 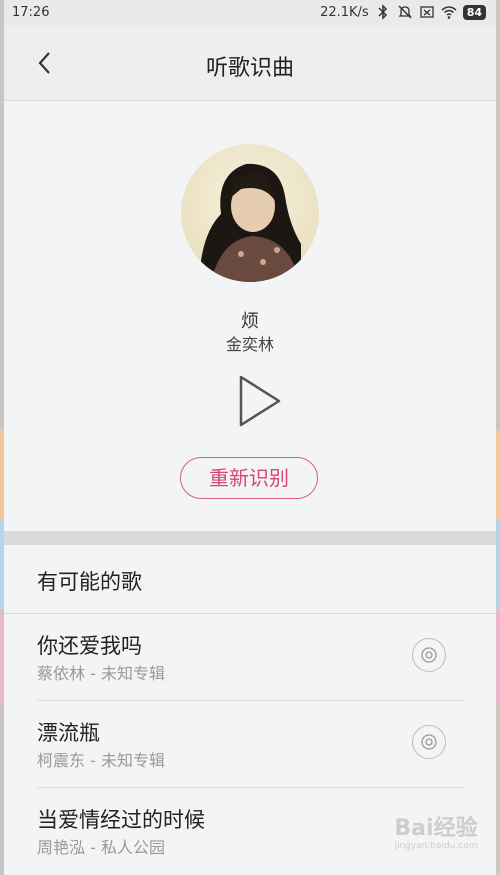 What do you see at coordinates (474, 12) in the screenshot?
I see `battery-icon: 84` at bounding box center [474, 12].